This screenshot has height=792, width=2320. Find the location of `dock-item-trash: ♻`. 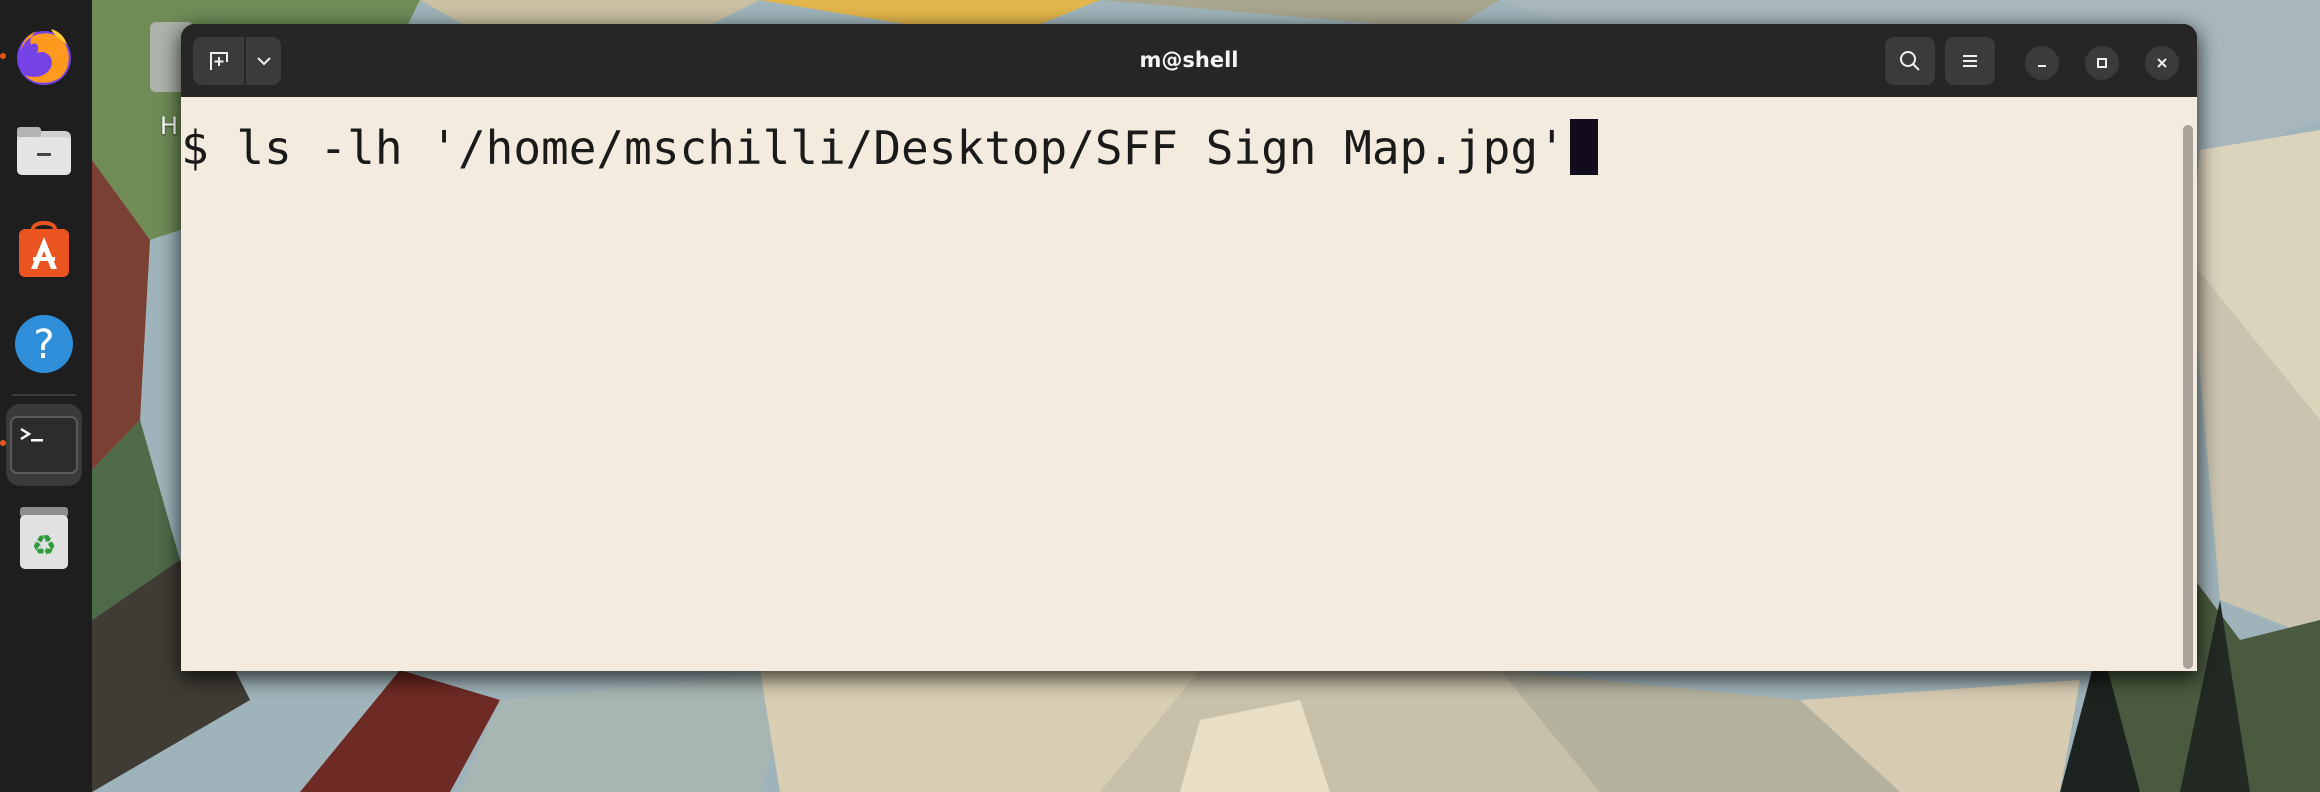

dock-item-trash: ♻ is located at coordinates (44, 538).